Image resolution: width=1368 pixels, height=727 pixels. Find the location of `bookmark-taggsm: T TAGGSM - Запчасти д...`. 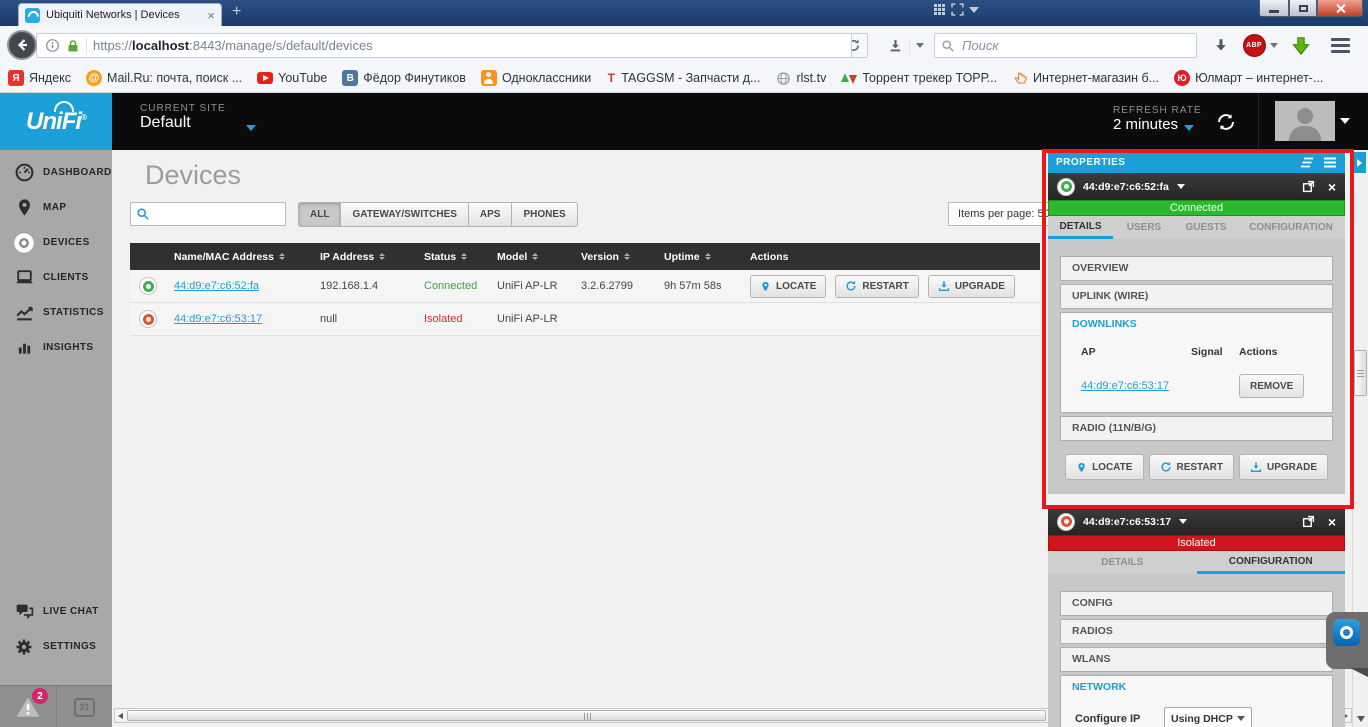

bookmark-taggsm: T TAGGSM - Запчасти д... is located at coordinates (683, 78).